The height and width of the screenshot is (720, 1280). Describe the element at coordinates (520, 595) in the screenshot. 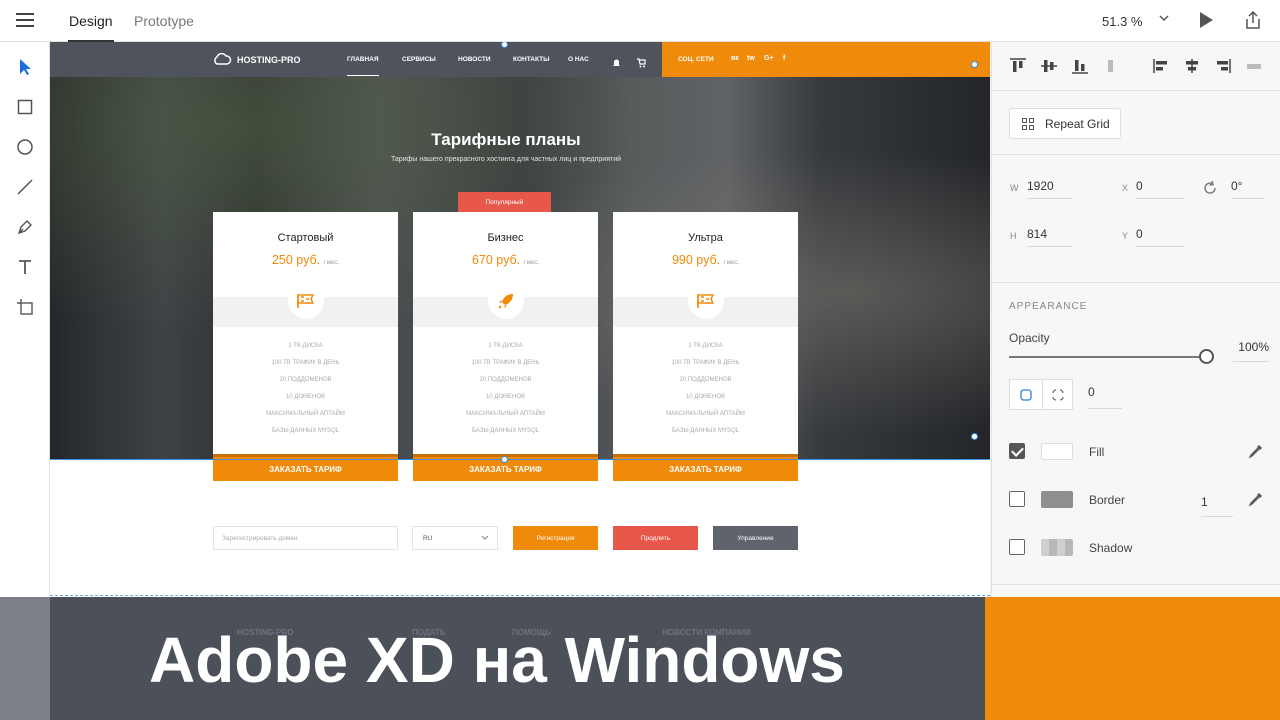

I see `artboard-fold-line` at that location.